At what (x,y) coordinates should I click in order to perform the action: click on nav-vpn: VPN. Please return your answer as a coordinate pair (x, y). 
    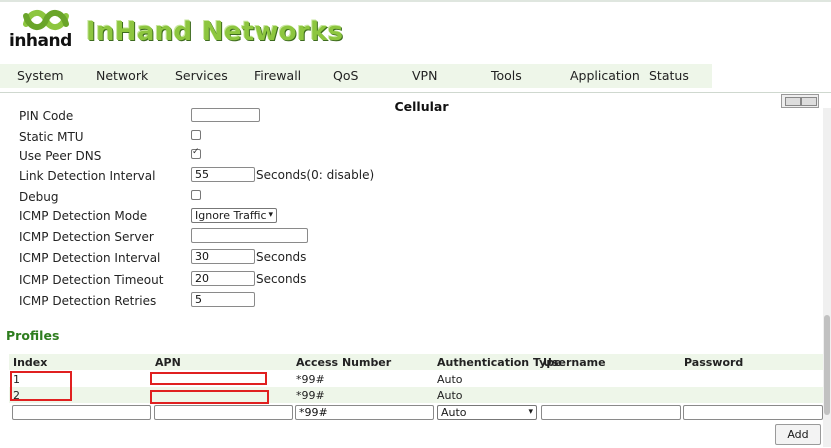
    Looking at the image, I should click on (424, 75).